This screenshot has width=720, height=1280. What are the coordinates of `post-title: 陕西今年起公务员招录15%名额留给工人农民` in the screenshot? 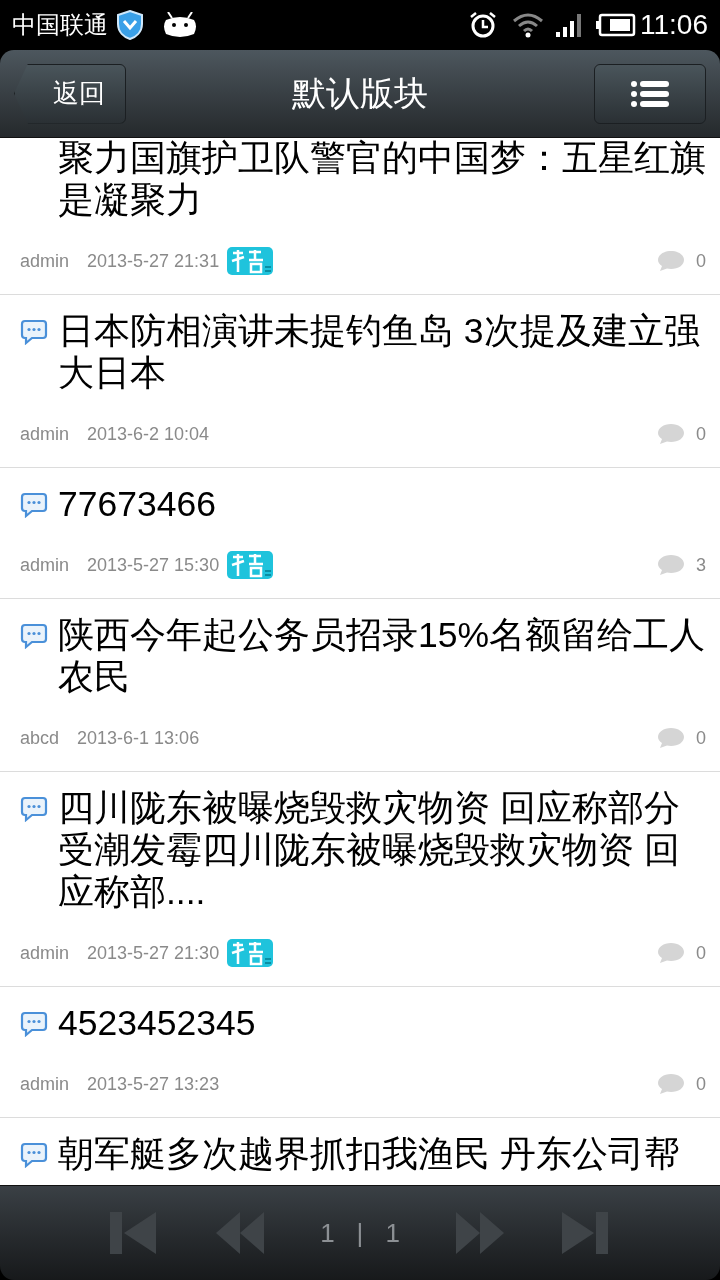 It's located at (382, 656).